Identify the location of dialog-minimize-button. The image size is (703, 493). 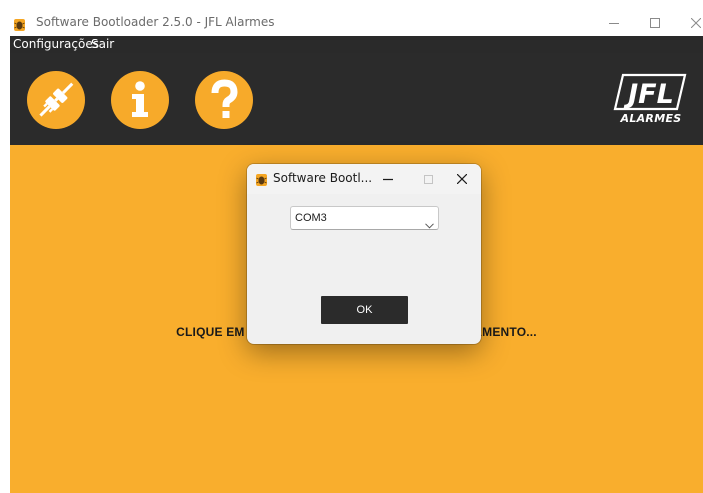
(388, 179).